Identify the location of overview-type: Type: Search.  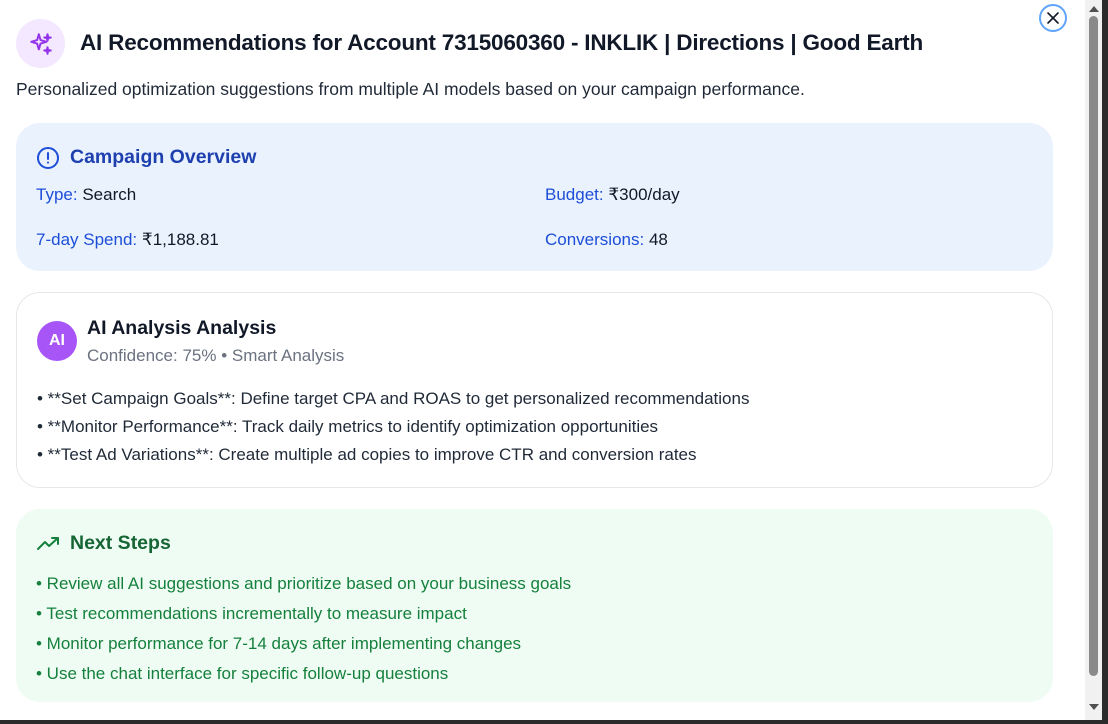
(86, 195).